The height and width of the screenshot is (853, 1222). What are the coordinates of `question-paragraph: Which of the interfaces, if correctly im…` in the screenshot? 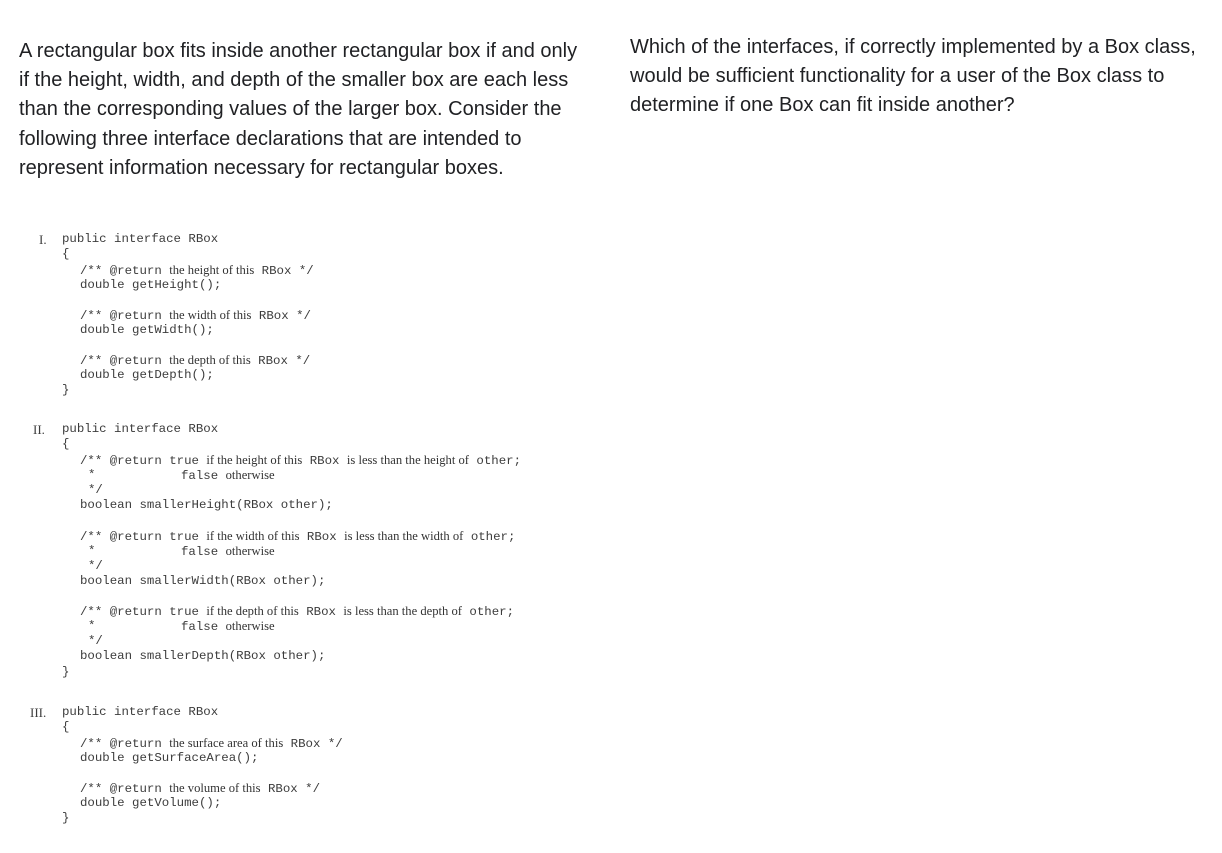 It's located at (913, 76).